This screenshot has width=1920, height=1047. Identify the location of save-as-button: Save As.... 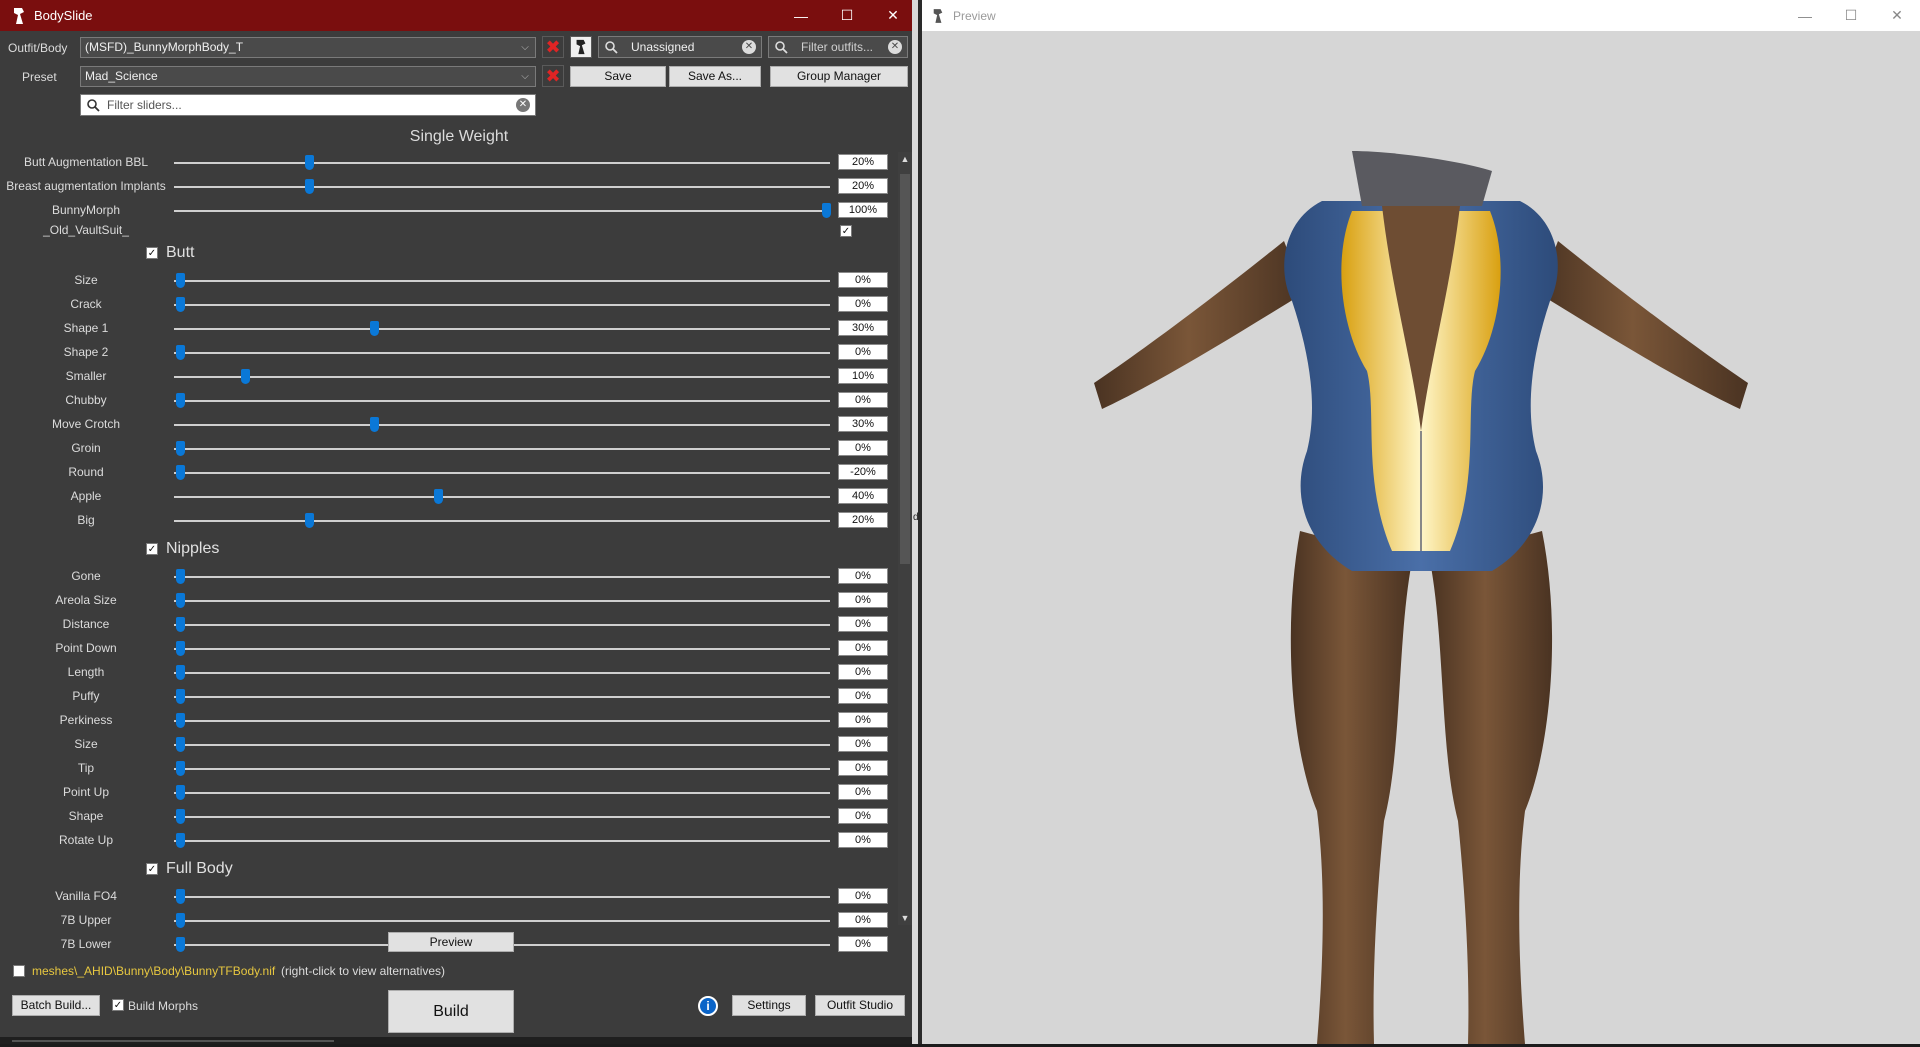
(715, 76).